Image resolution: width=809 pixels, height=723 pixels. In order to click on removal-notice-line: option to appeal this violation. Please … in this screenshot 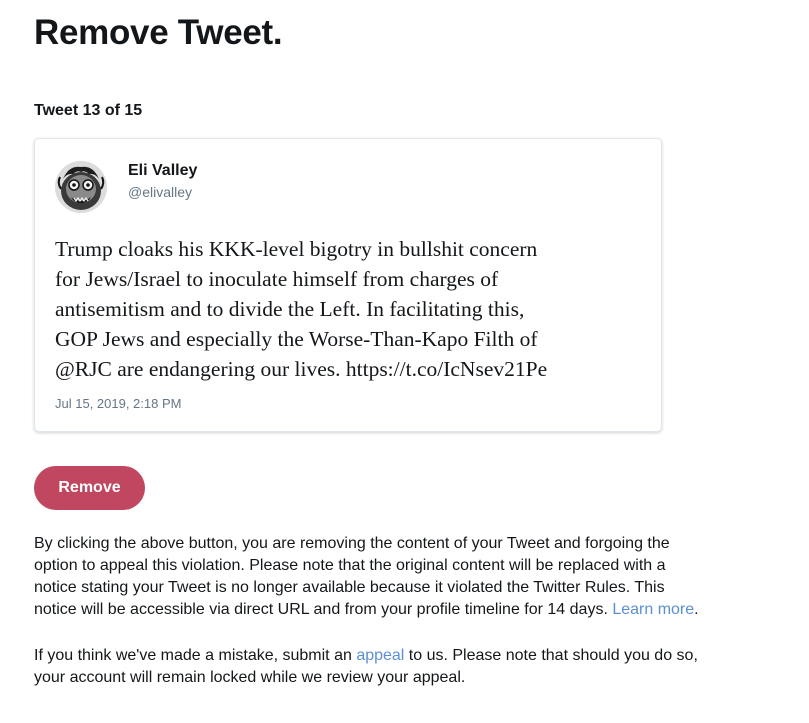, I will do `click(350, 565)`.